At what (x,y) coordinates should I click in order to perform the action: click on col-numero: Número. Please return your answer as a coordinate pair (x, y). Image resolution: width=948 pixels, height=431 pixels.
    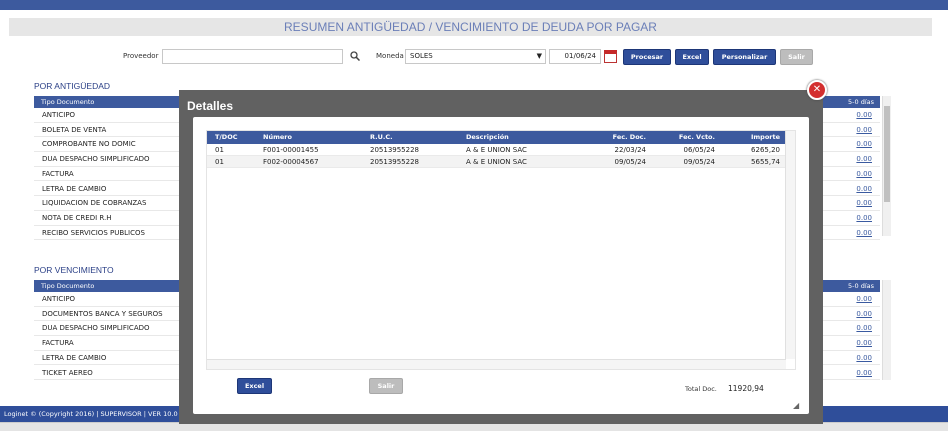
    Looking at the image, I should click on (277, 137).